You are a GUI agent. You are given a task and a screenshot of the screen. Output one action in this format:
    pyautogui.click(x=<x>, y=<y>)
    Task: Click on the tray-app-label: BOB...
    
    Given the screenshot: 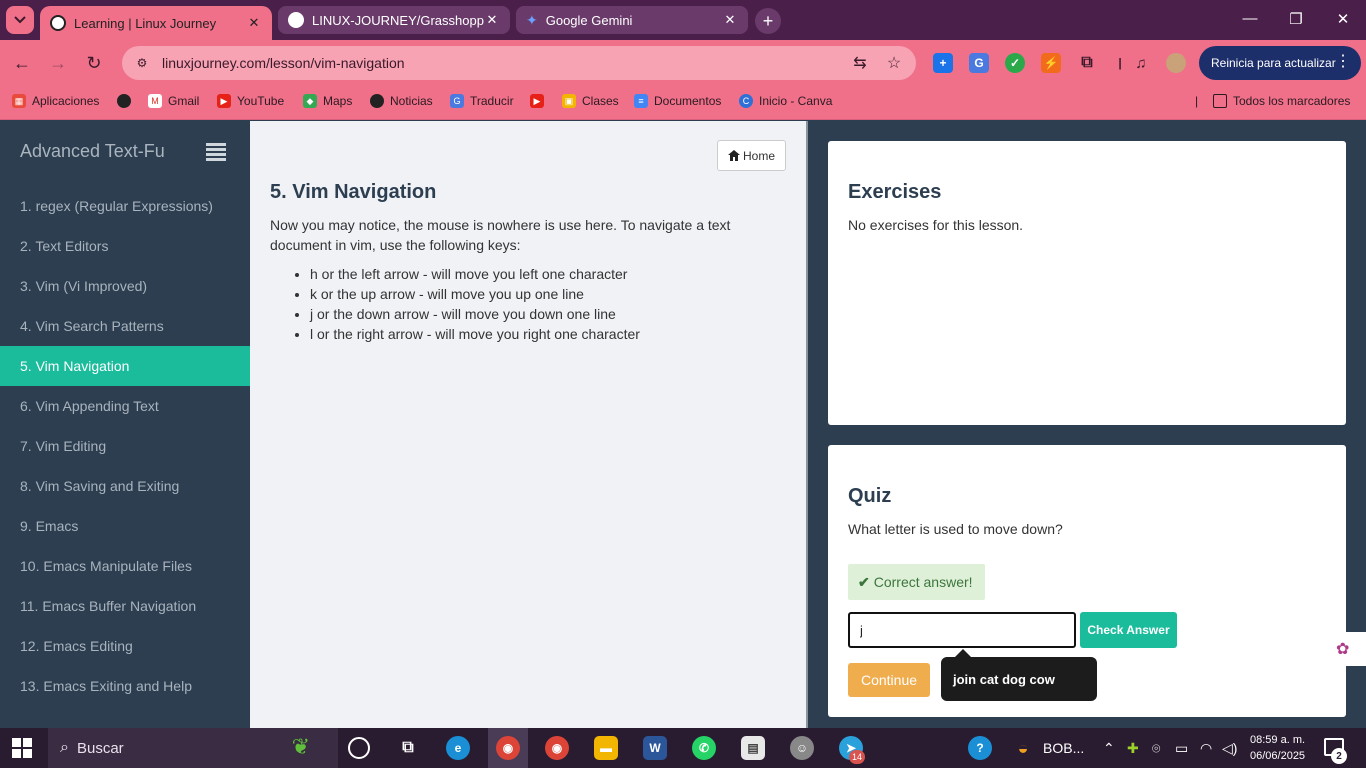 What is the action you would take?
    pyautogui.click(x=1063, y=748)
    